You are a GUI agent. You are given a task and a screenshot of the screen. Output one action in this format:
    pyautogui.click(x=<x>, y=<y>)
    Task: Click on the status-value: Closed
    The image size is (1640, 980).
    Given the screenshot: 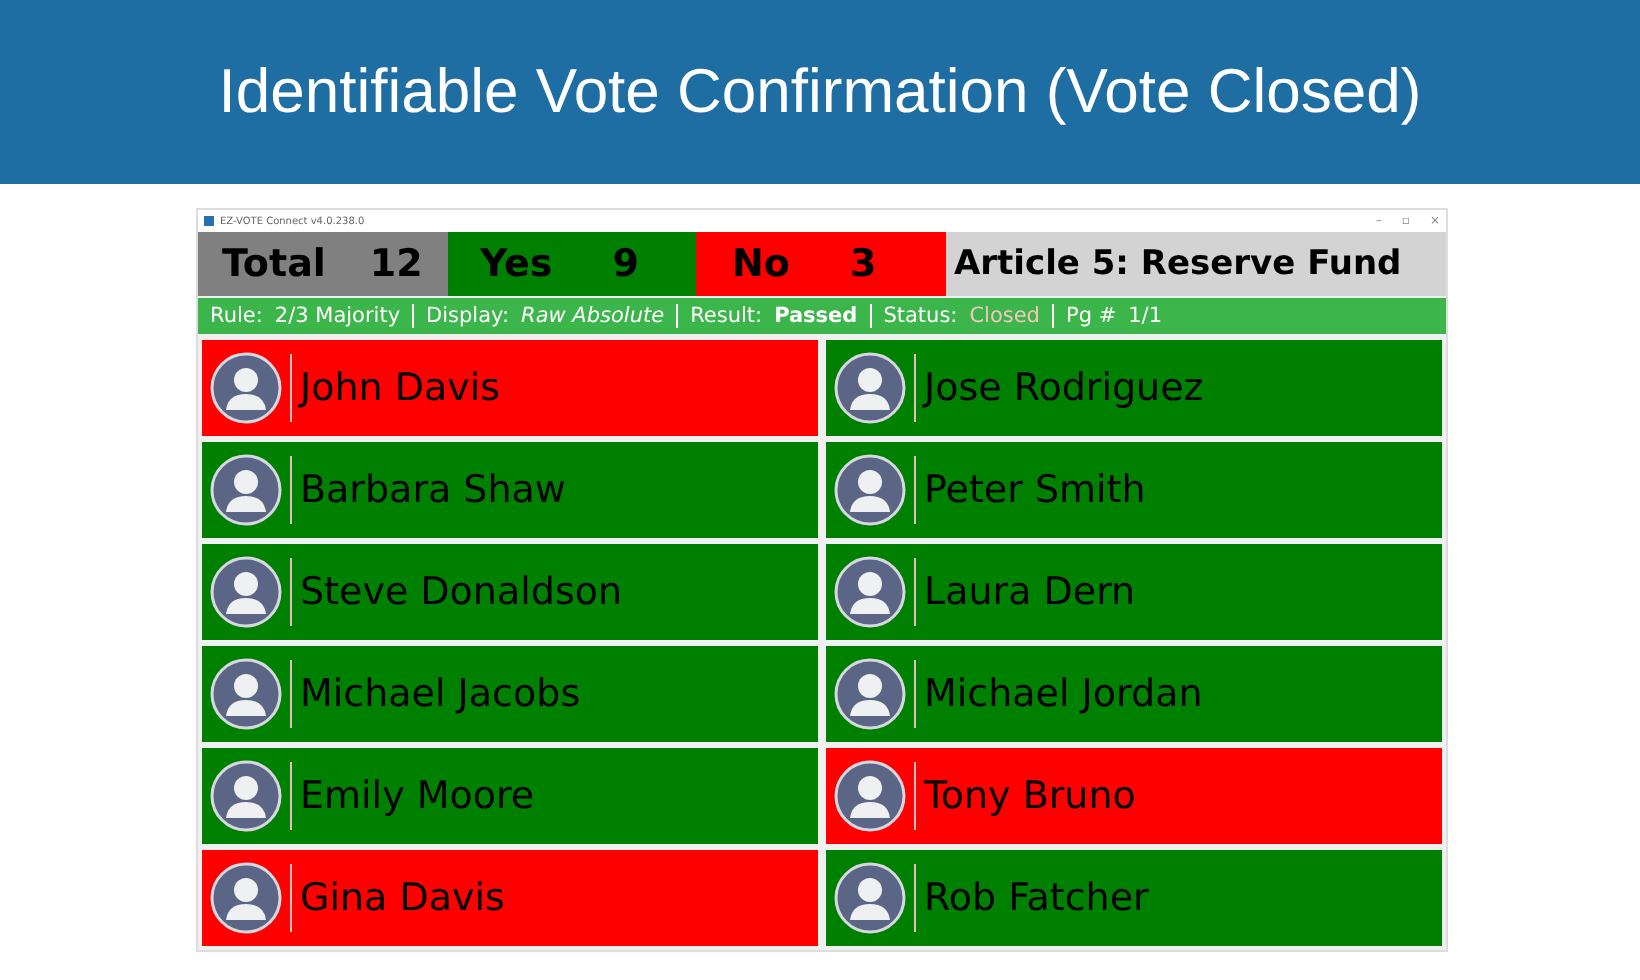 What is the action you would take?
    pyautogui.click(x=1004, y=316)
    